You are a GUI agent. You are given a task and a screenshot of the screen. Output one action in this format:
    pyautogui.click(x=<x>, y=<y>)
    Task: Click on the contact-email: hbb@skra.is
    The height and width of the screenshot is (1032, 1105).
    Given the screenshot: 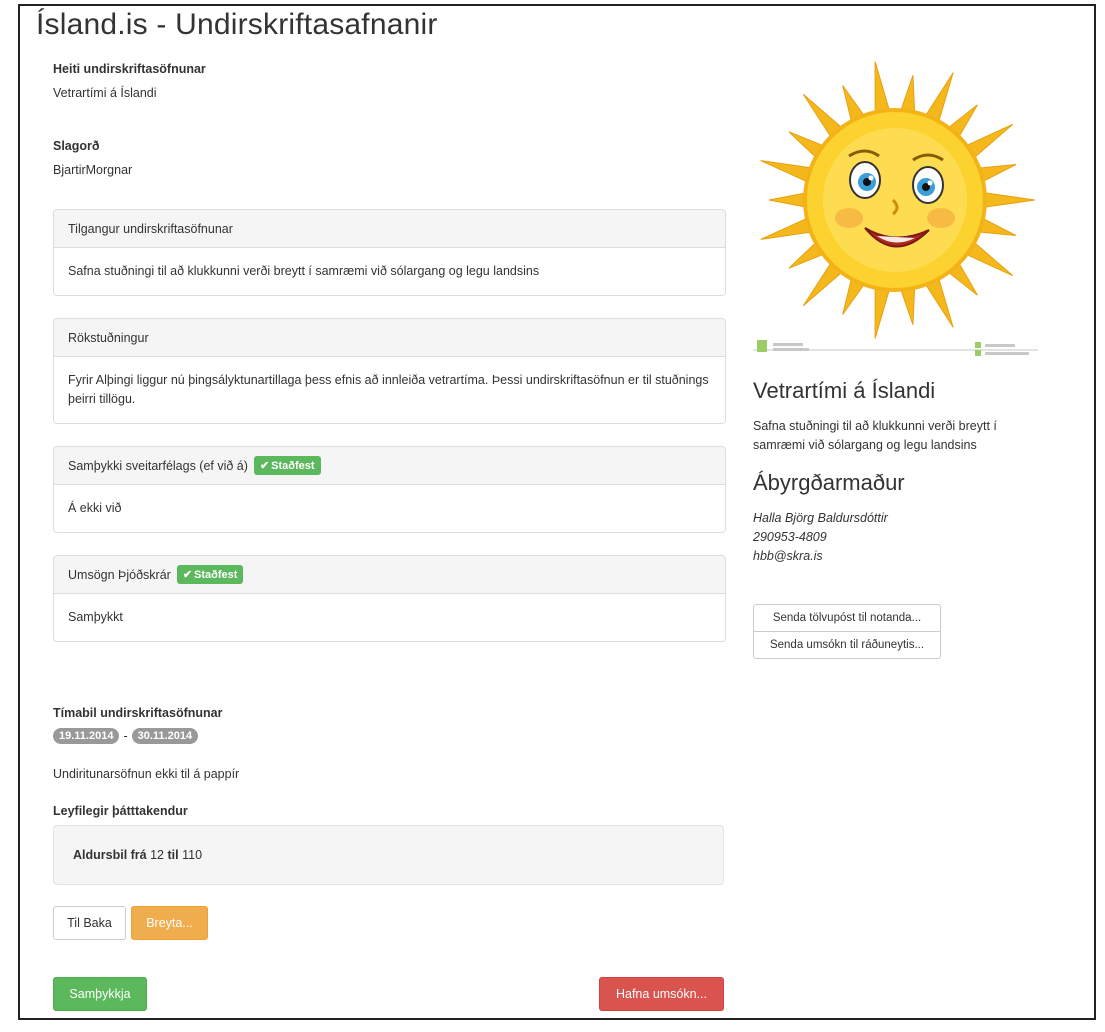 What is the action you would take?
    pyautogui.click(x=788, y=556)
    